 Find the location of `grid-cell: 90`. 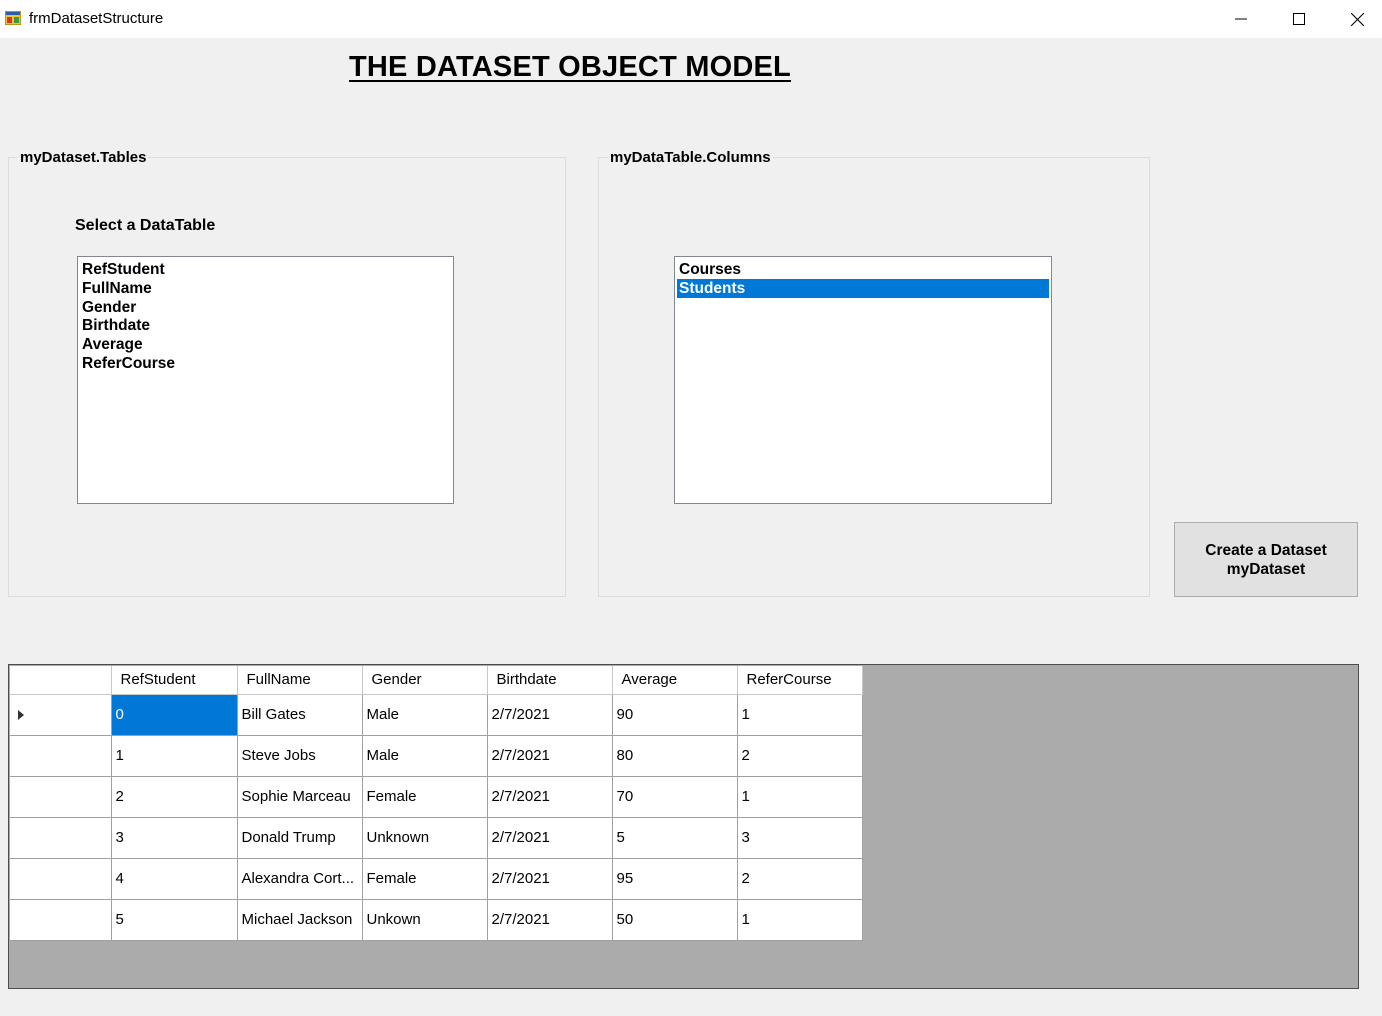

grid-cell: 90 is located at coordinates (675, 715).